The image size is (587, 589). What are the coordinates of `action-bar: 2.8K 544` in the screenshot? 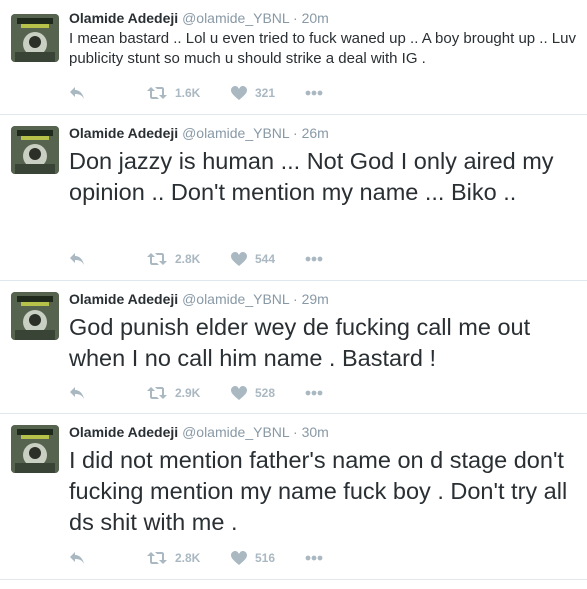 It's located at (196, 259).